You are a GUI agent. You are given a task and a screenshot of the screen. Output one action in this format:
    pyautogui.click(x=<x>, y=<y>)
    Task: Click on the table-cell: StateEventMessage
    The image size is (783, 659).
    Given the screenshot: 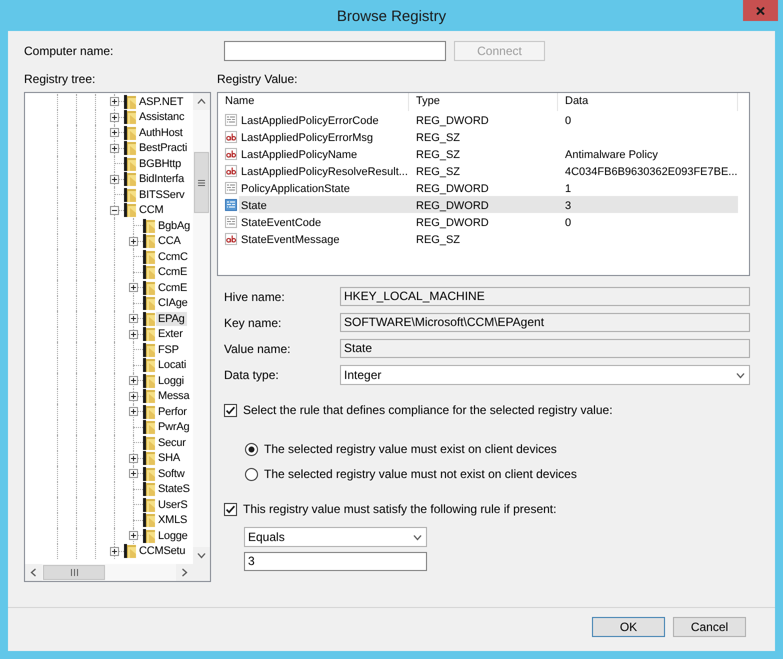 What is the action you would take?
    pyautogui.click(x=290, y=240)
    